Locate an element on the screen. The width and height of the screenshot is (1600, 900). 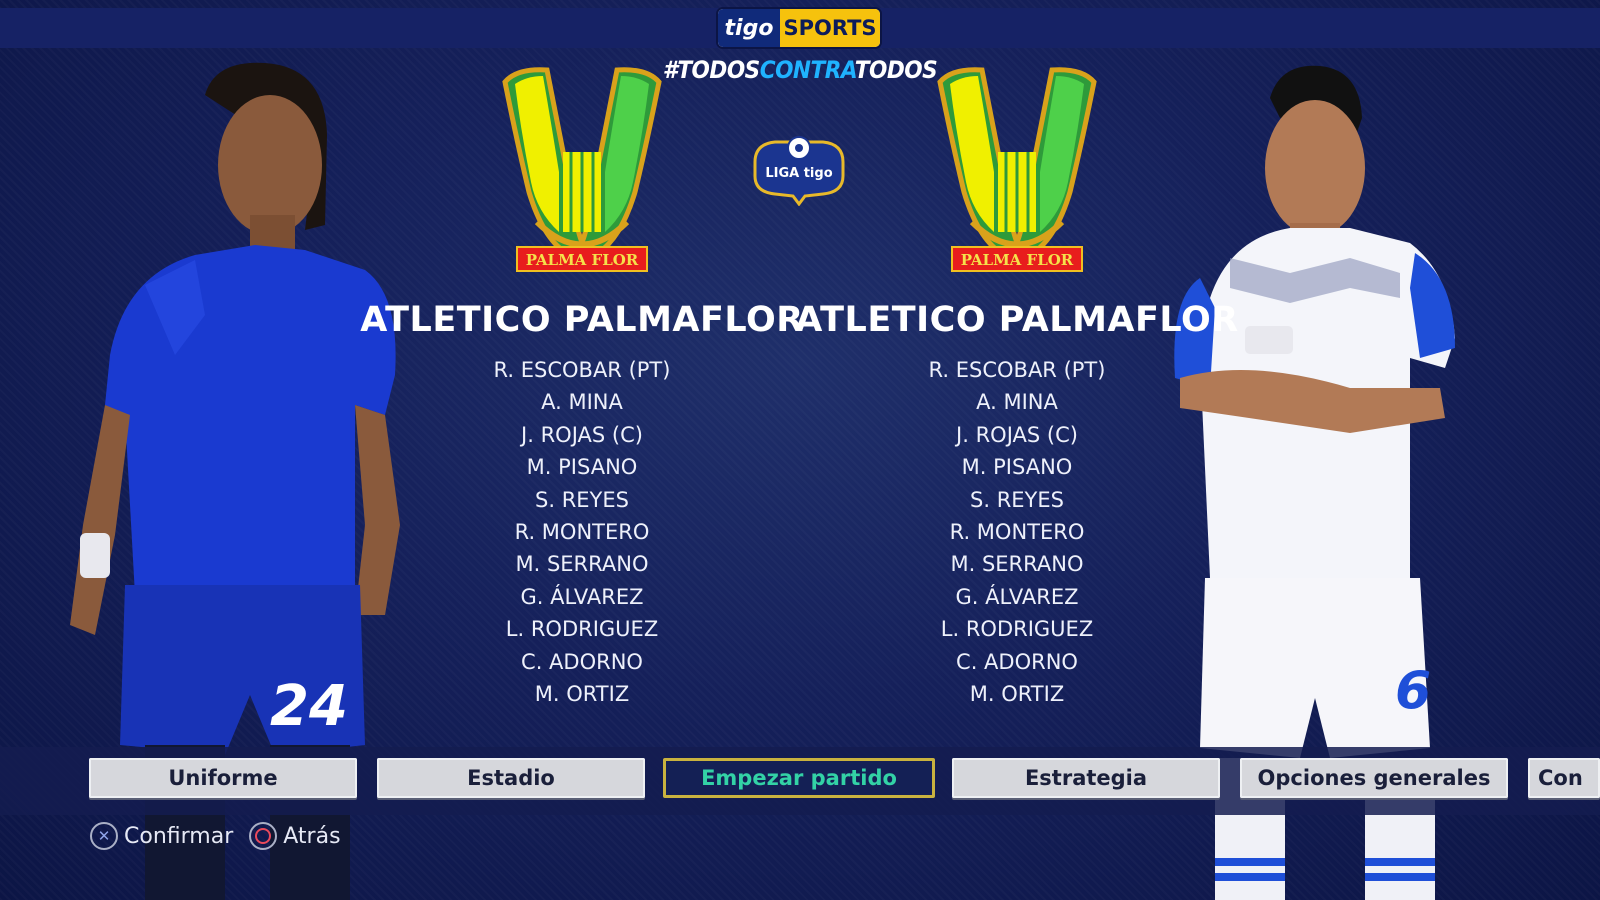
home-team-crest: PALMA FLOR is located at coordinates (582, 169).